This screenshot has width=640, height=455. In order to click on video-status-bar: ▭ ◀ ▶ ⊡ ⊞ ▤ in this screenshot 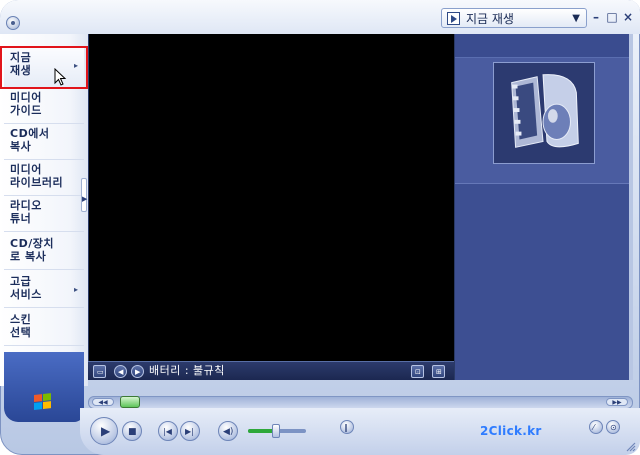, I will do `click(280, 370)`.